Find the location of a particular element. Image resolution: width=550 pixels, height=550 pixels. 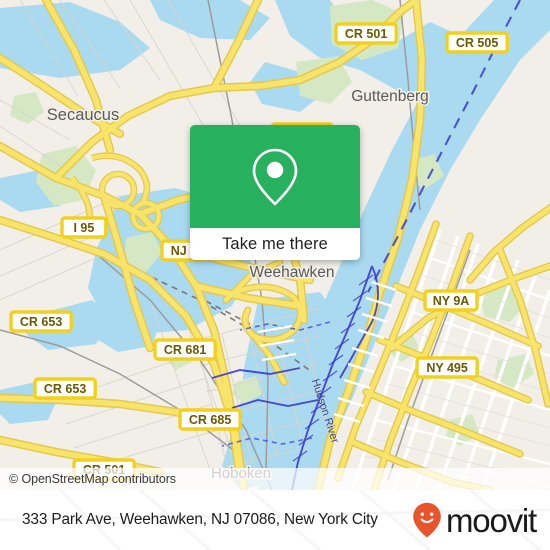

road-shield: CR 685 is located at coordinates (210, 419).